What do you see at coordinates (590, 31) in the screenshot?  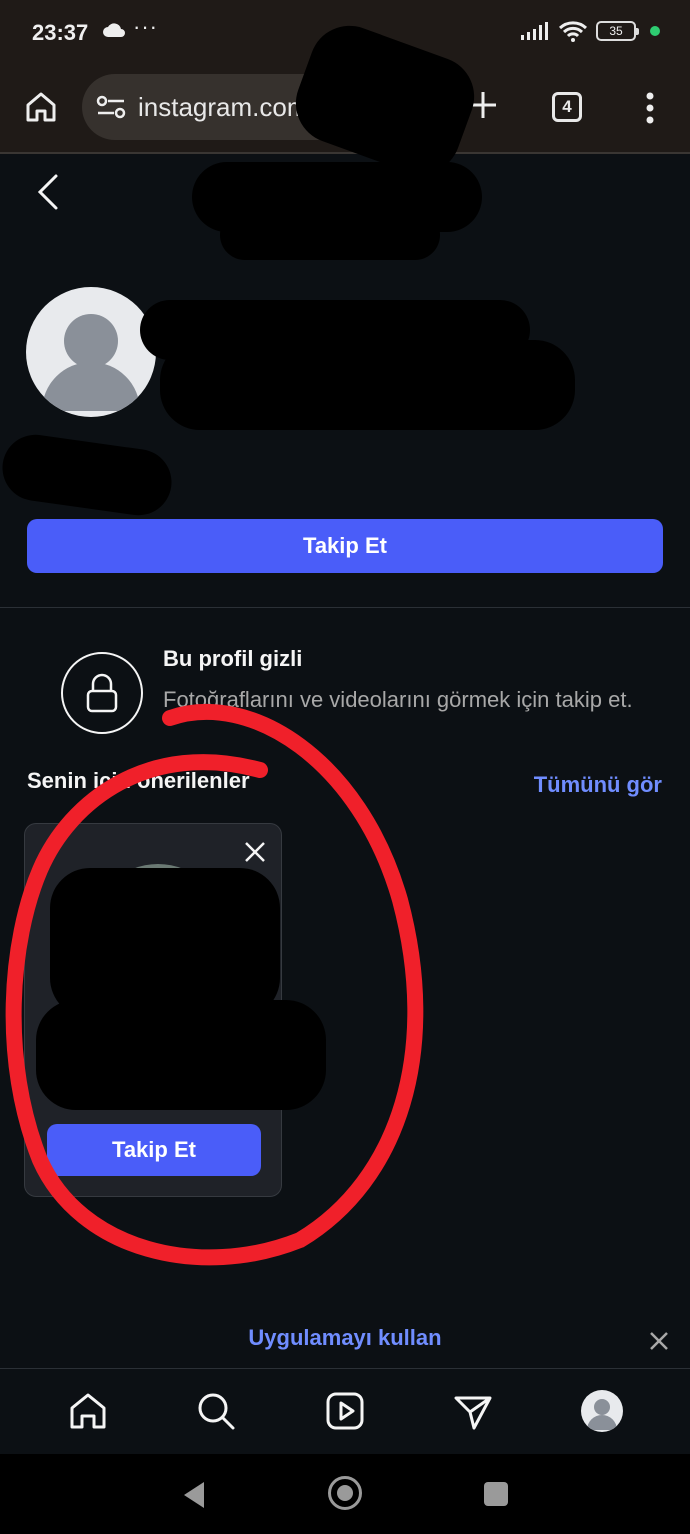 I see `status-indicators: 35` at bounding box center [590, 31].